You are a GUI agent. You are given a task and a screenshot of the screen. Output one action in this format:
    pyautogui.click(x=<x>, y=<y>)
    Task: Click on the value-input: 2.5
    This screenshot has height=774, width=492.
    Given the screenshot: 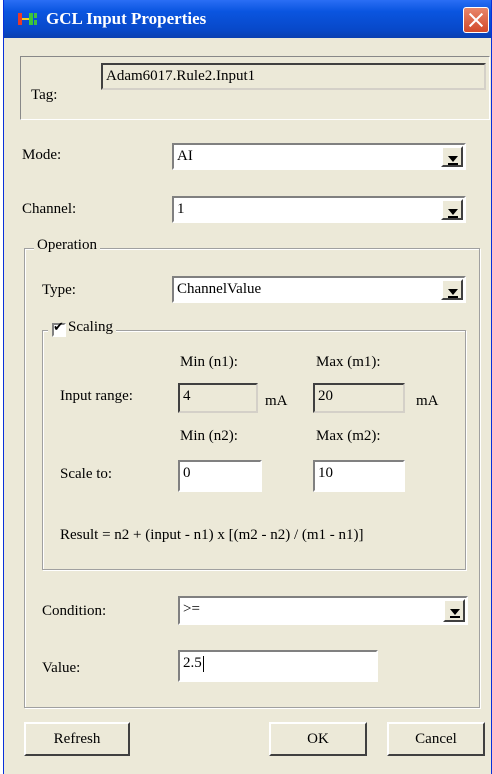 What is the action you would take?
    pyautogui.click(x=278, y=666)
    